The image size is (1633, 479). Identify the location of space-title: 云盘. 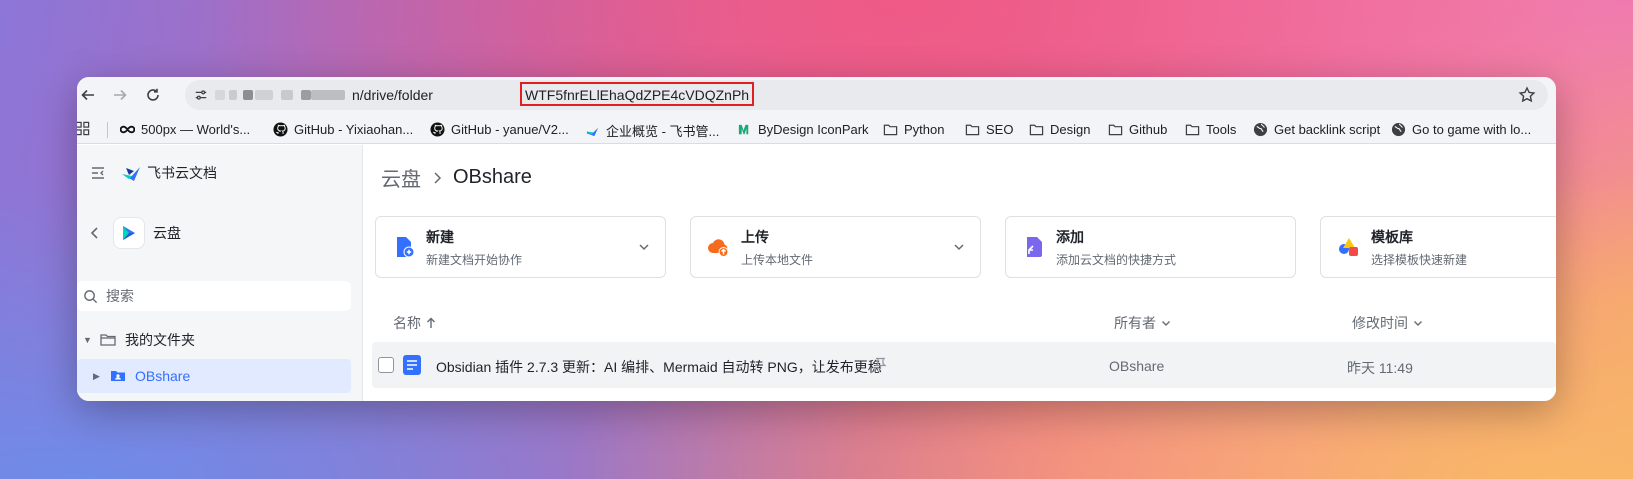
(167, 233).